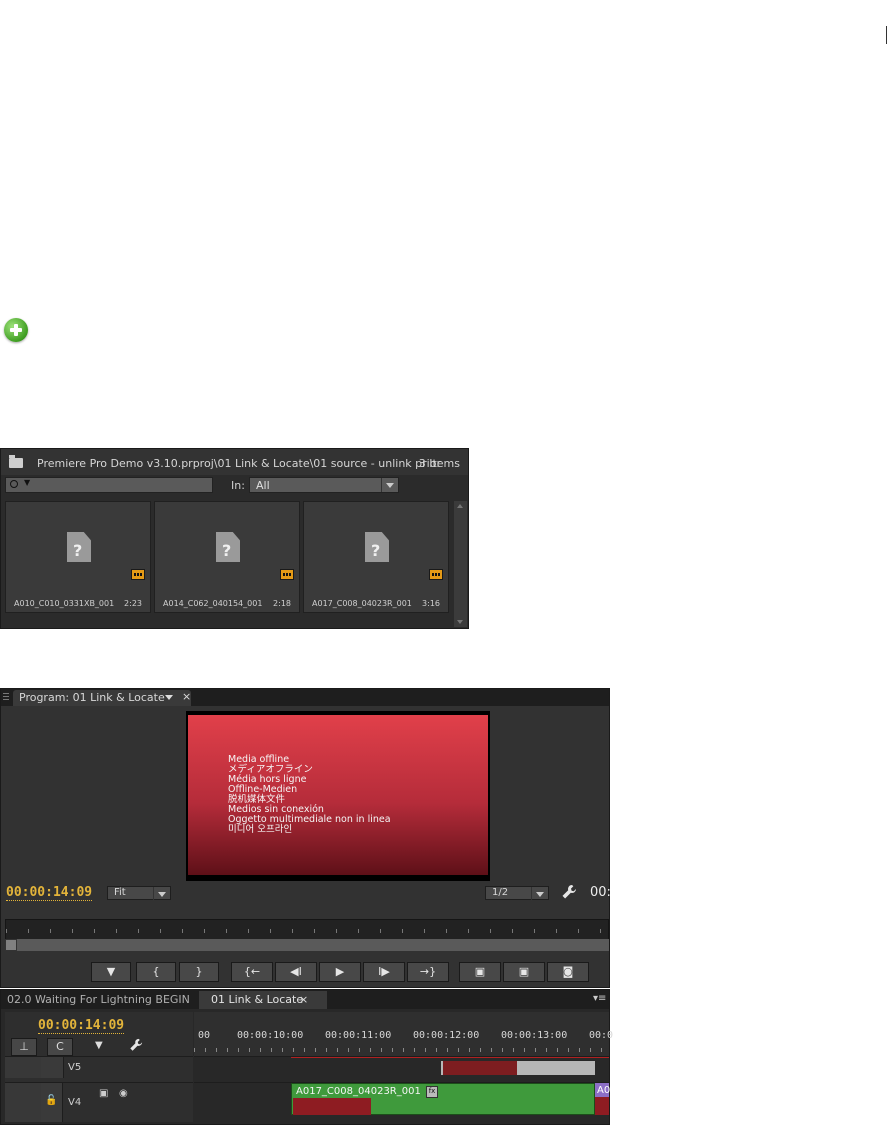 This screenshot has height=1125, width=893. What do you see at coordinates (16, 330) in the screenshot?
I see `plus-icon` at bounding box center [16, 330].